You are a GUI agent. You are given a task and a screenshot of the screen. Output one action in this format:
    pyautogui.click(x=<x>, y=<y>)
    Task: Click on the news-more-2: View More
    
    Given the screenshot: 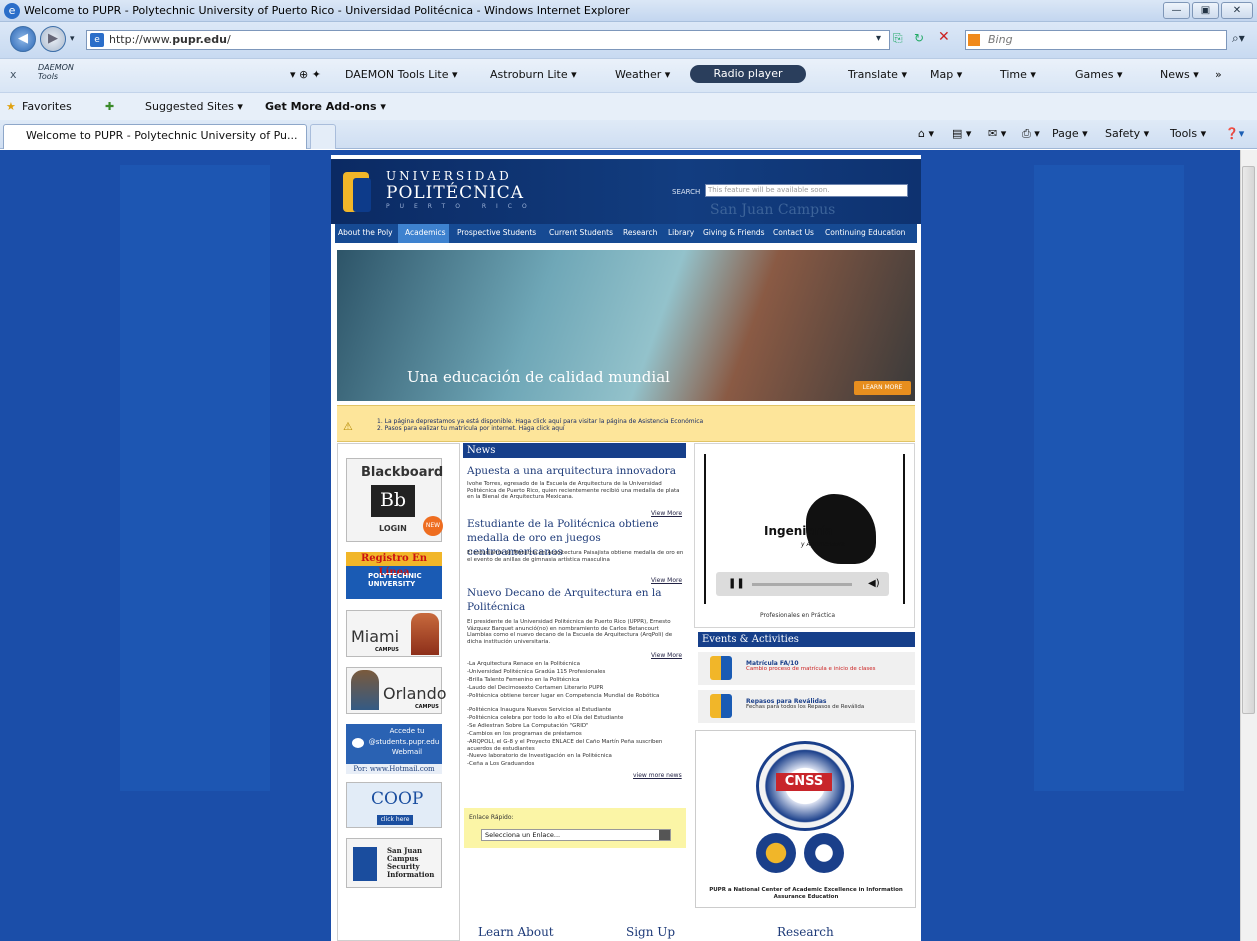 What is the action you would take?
    pyautogui.click(x=666, y=580)
    